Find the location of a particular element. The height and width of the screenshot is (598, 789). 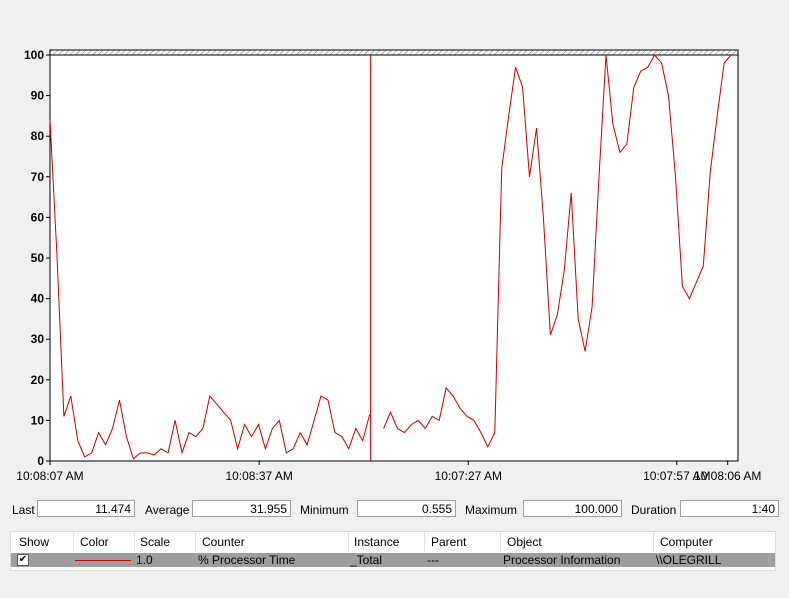

average-label: Average is located at coordinates (167, 510).